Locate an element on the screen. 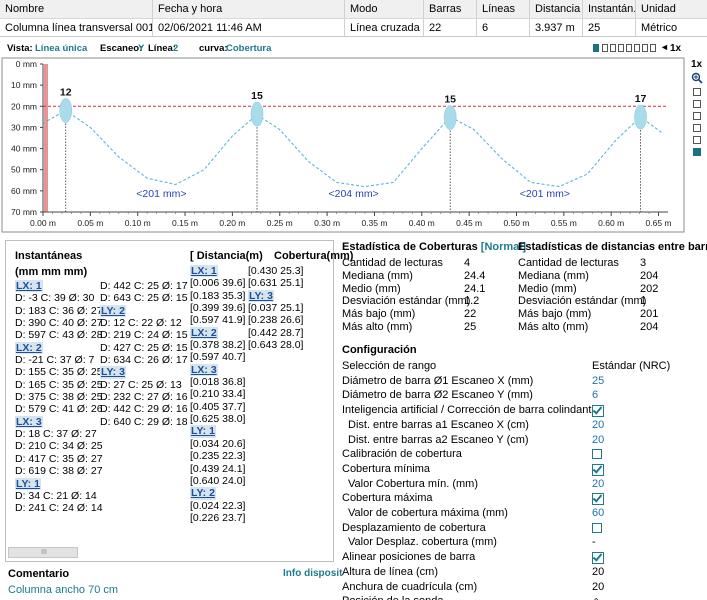 This screenshot has height=600, width=707. coverage-stats-title-text: Estadística de Coberturas is located at coordinates (410, 247).